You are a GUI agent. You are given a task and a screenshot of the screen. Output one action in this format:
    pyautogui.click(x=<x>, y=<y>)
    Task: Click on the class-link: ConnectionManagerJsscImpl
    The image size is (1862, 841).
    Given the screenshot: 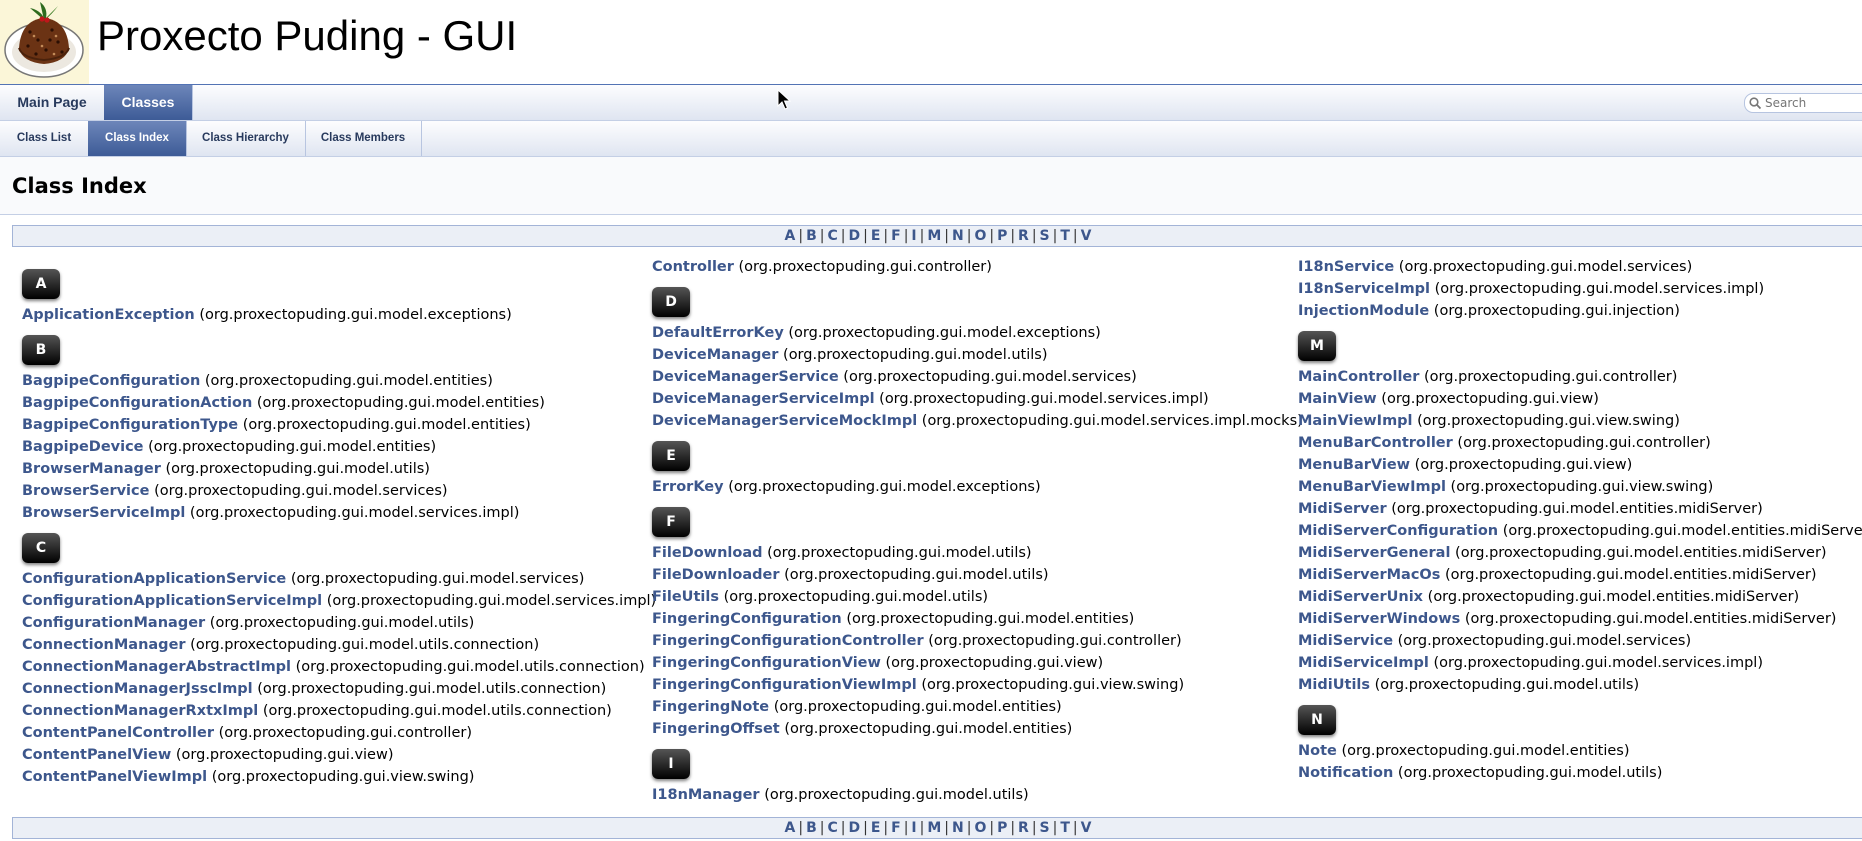 What is the action you would take?
    pyautogui.click(x=137, y=689)
    